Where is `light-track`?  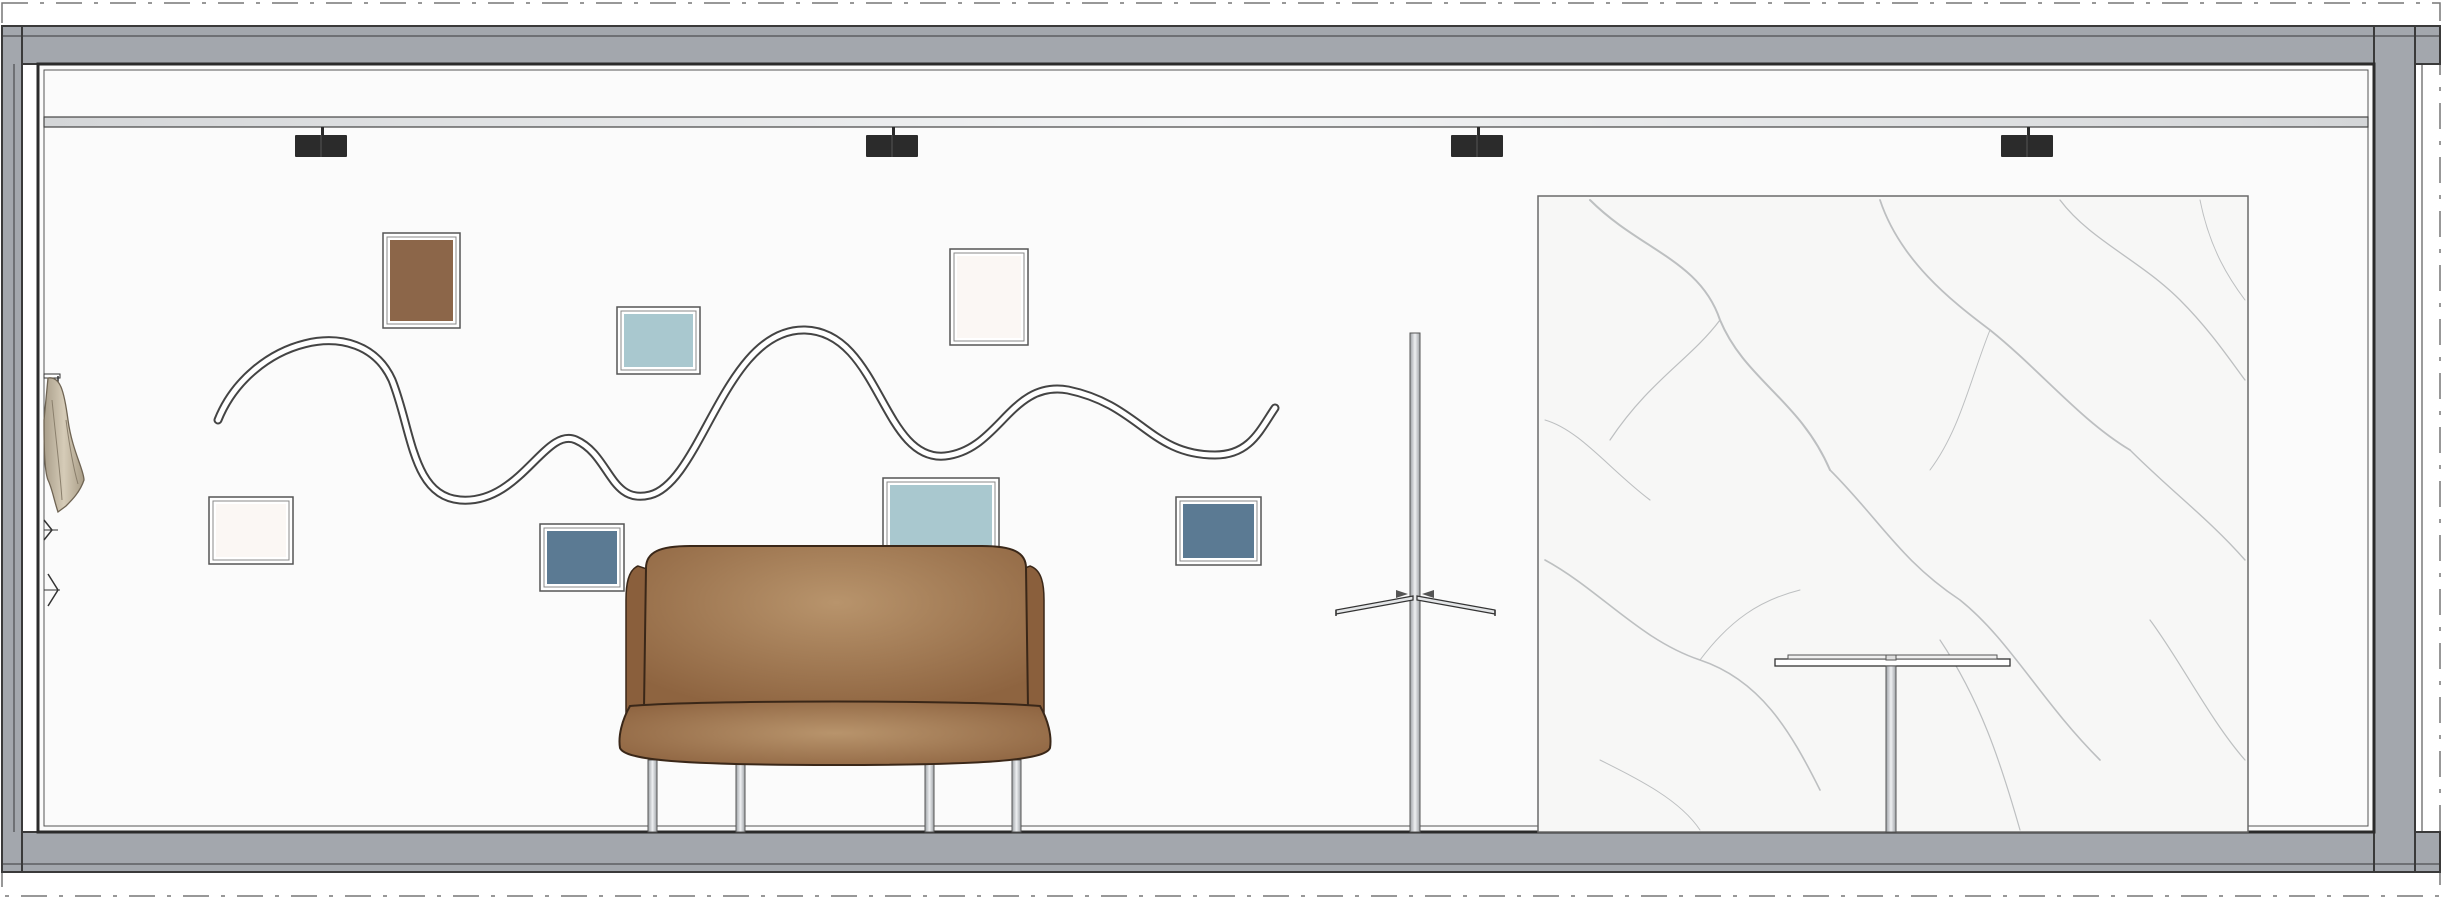 light-track is located at coordinates (1206, 122).